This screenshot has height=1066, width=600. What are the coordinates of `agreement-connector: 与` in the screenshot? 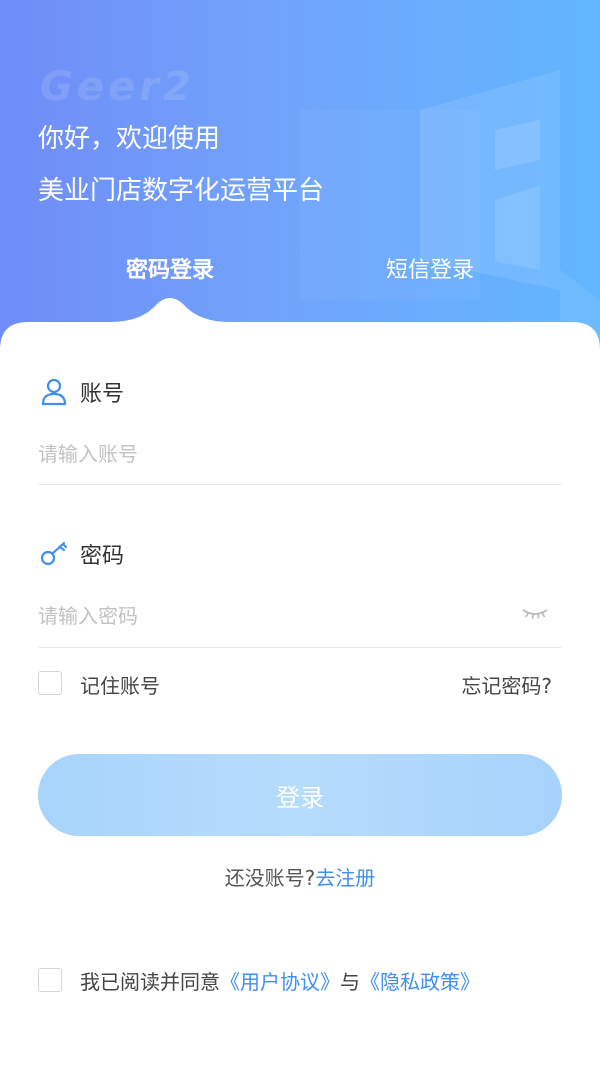 It's located at (350, 982).